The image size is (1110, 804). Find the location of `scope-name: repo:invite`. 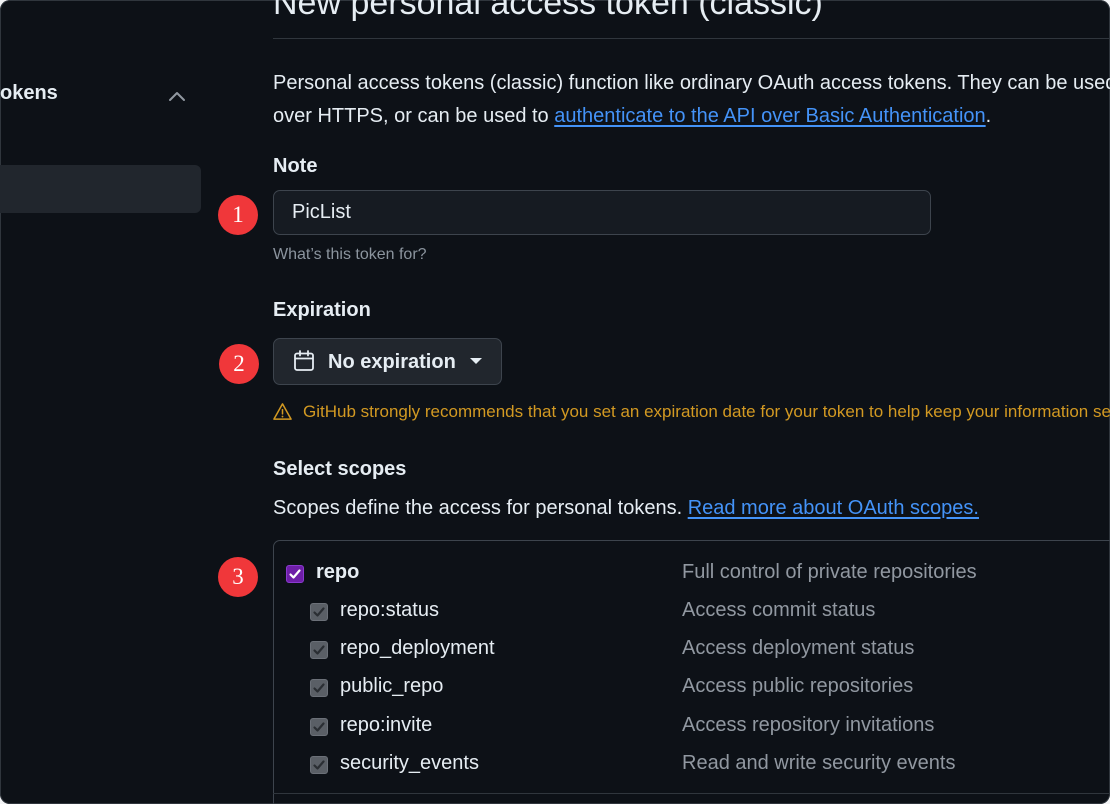

scope-name: repo:invite is located at coordinates (386, 725).